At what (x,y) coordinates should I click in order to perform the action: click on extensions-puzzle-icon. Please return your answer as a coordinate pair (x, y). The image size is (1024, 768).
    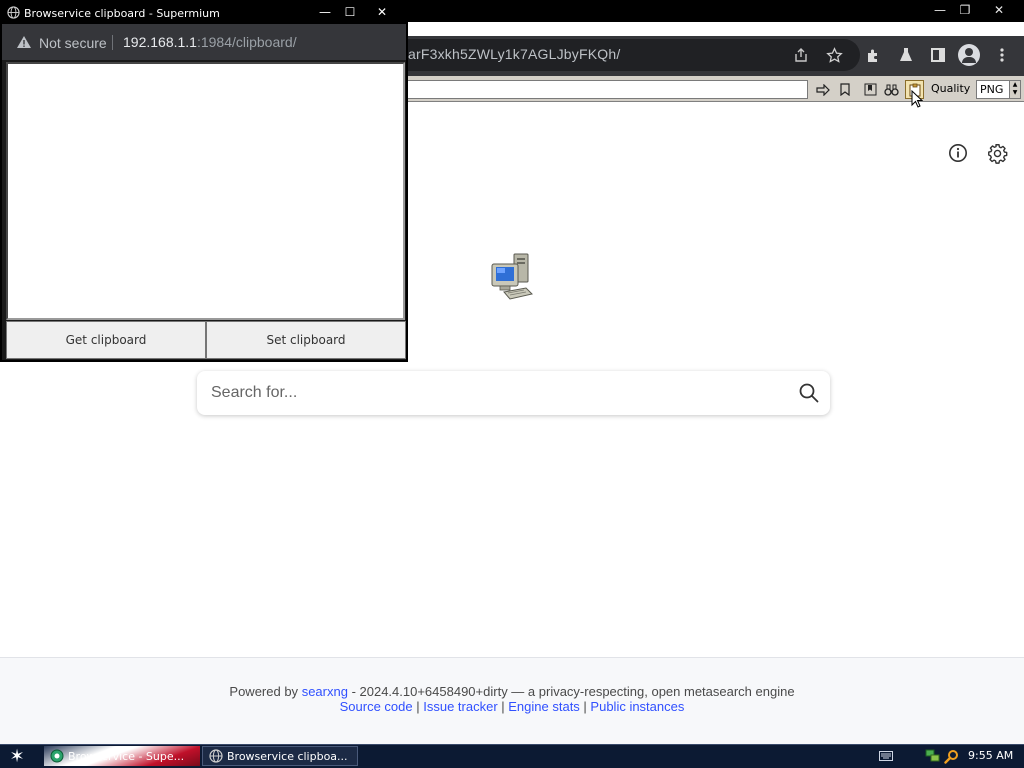
    Looking at the image, I should click on (874, 55).